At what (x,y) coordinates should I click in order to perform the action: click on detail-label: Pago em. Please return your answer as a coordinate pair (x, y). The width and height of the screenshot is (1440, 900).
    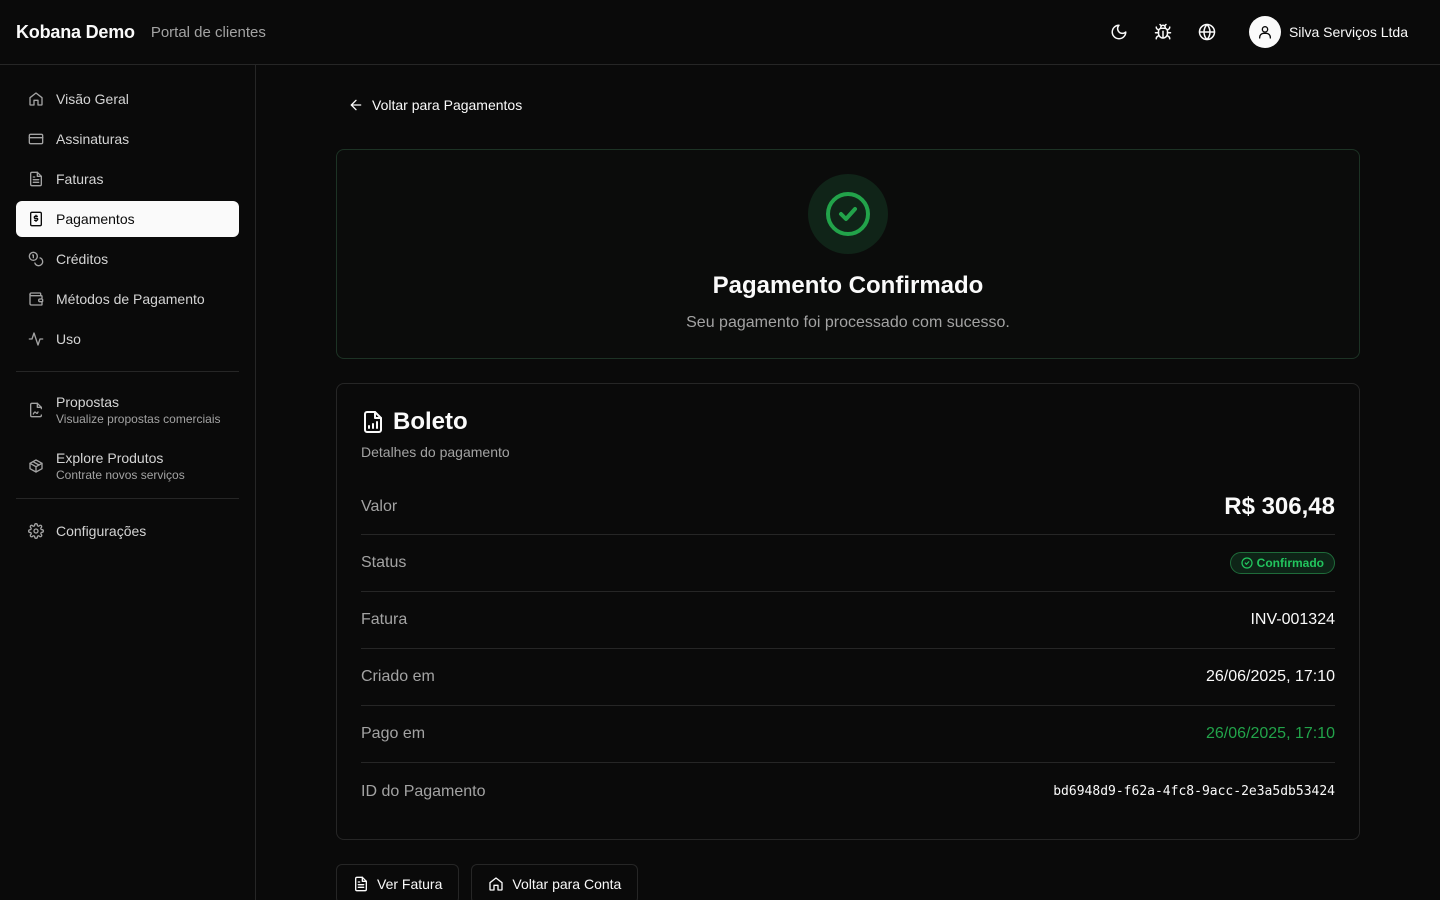
    Looking at the image, I should click on (393, 733).